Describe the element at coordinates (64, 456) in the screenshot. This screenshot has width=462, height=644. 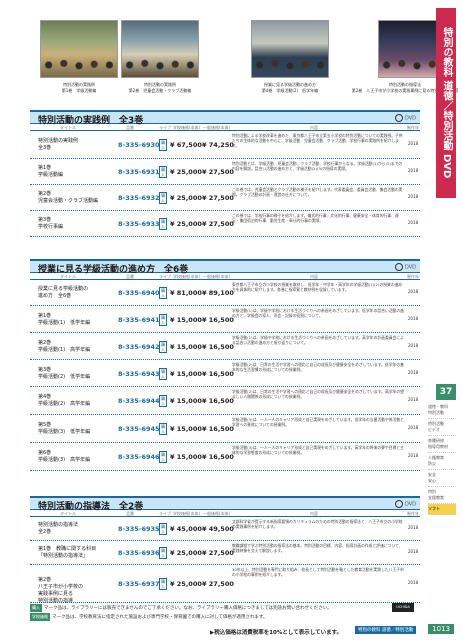
I see `product-title: 第6巻 学級活動(3) 高学年編` at that location.